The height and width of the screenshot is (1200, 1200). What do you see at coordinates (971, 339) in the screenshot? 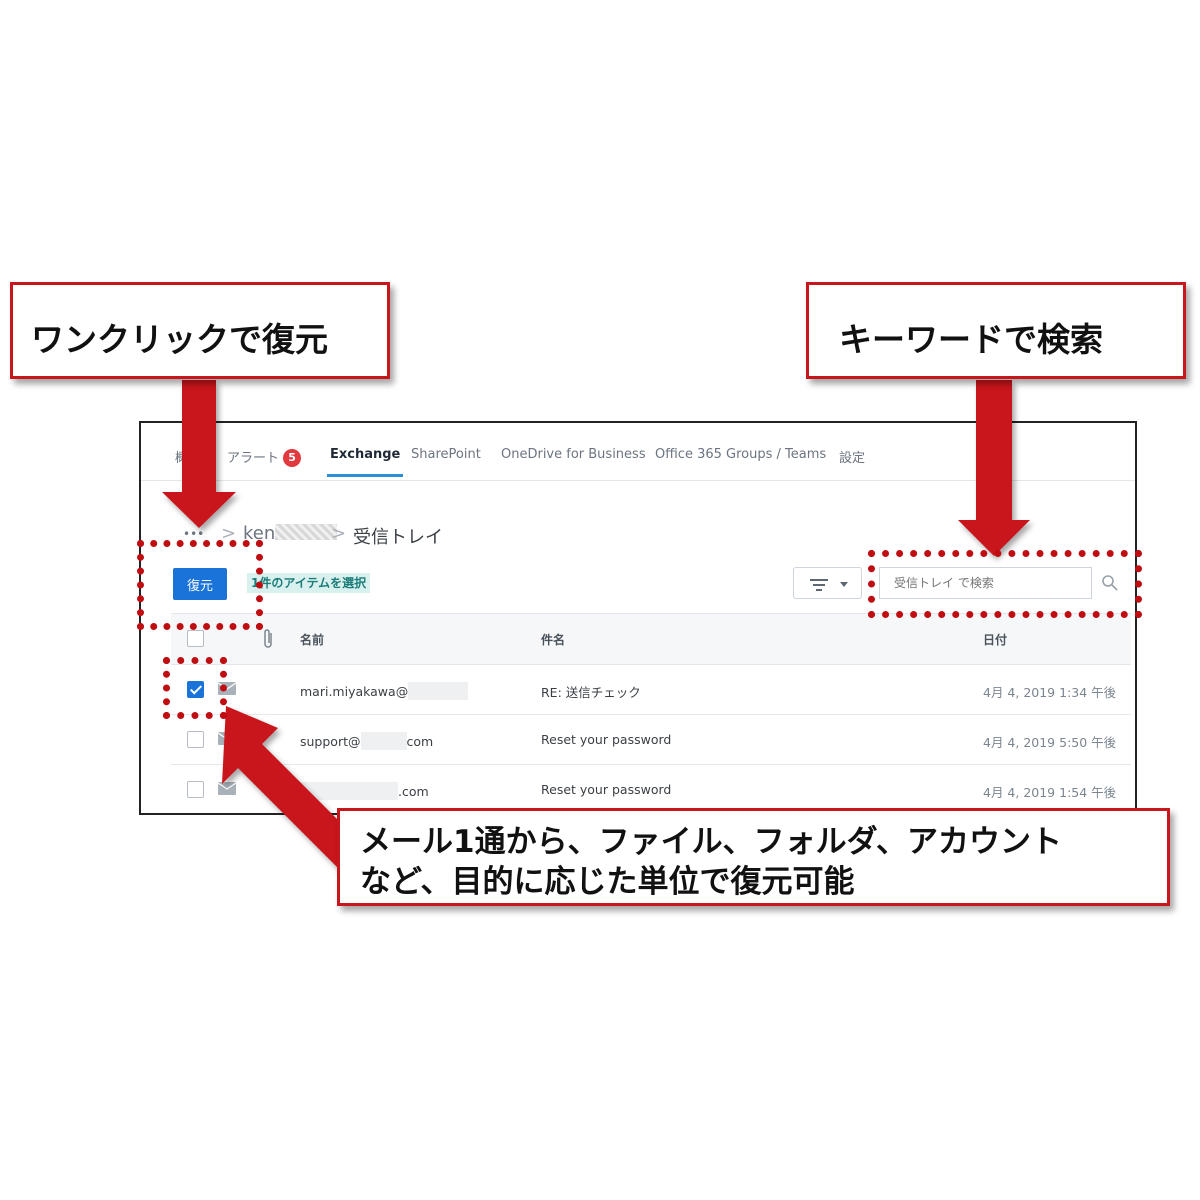
I see `callout-search-text: キーワードで検索` at bounding box center [971, 339].